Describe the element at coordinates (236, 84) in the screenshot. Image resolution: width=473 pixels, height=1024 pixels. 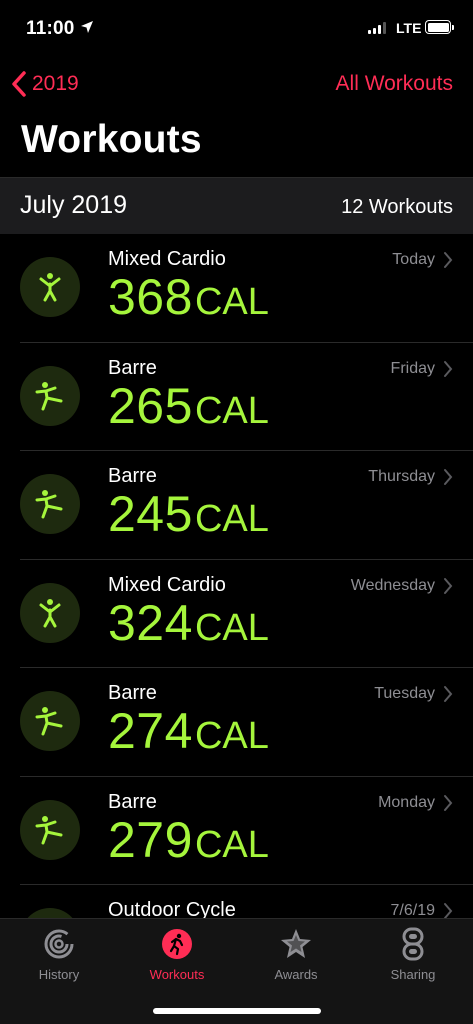
I see `navigation-bar: 2019 All Workouts` at that location.